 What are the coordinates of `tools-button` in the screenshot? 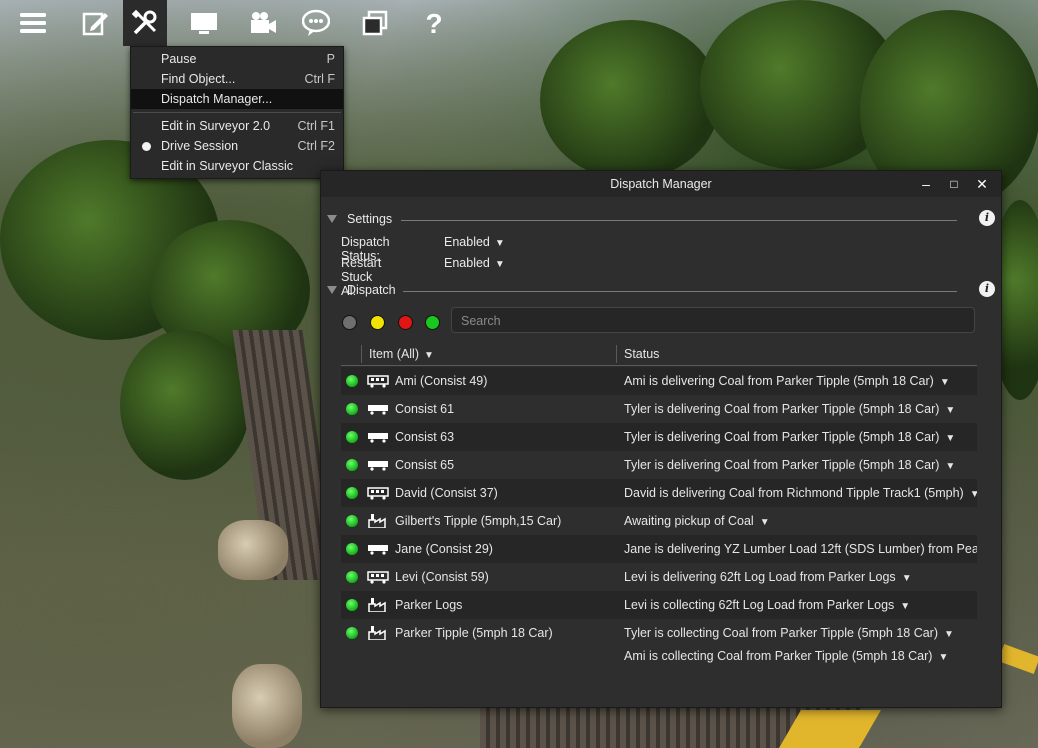 It's located at (145, 23).